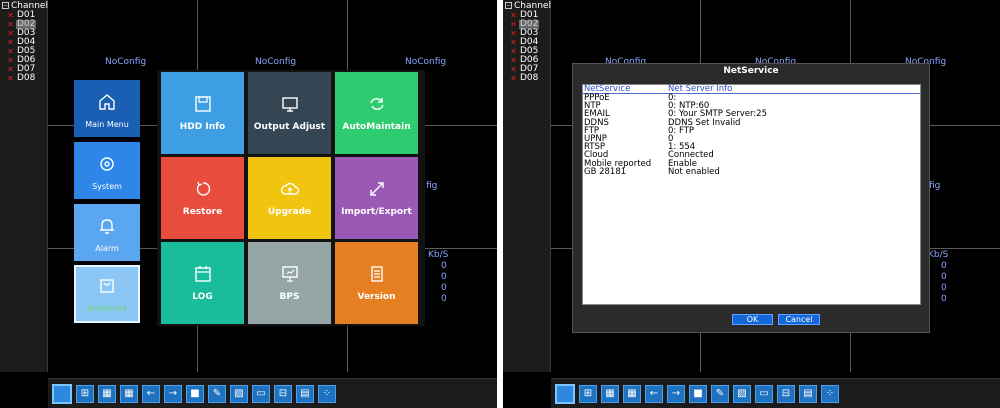 The image size is (1000, 408). Describe the element at coordinates (751, 163) in the screenshot. I see `list-row: Mobile reported Enable` at that location.